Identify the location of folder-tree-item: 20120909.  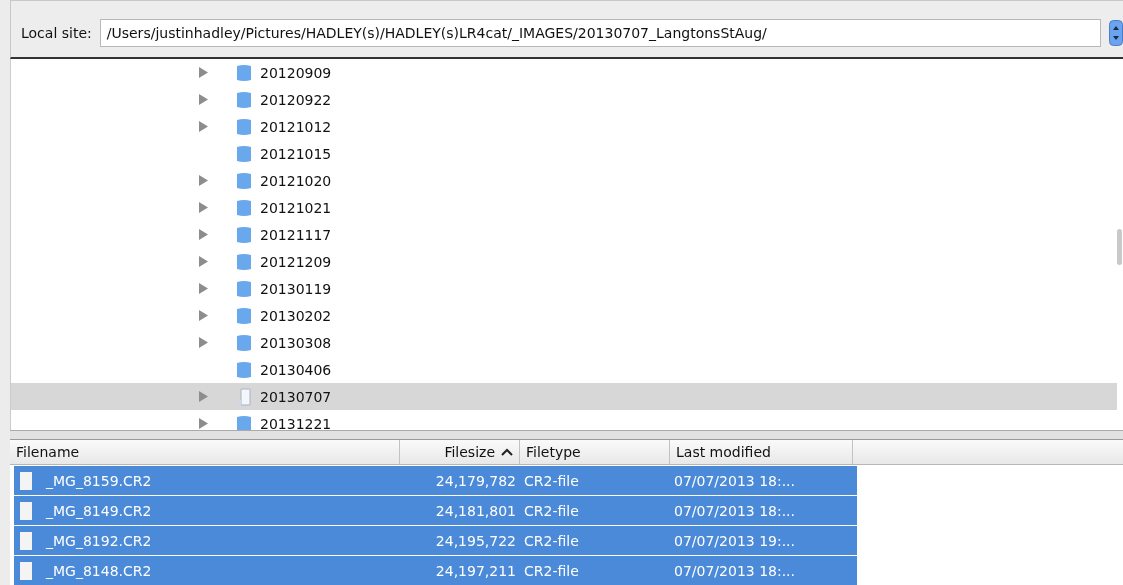
(564, 73).